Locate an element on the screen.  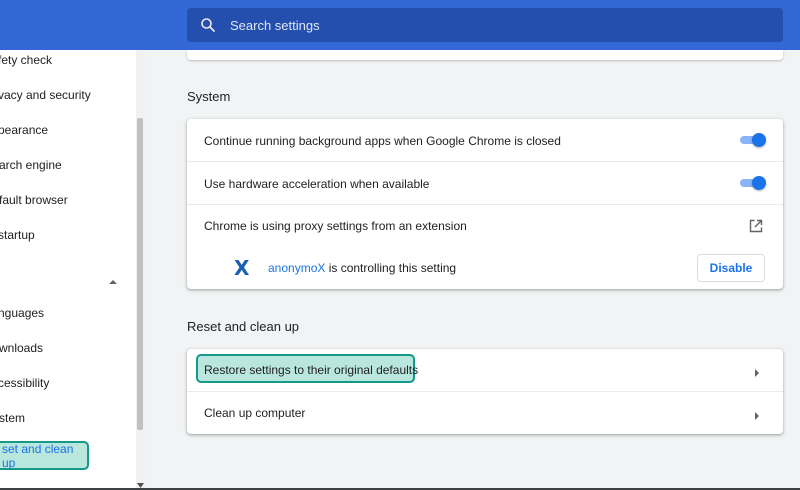
sidebar-item-search-engine: arch engine is located at coordinates (31, 165).